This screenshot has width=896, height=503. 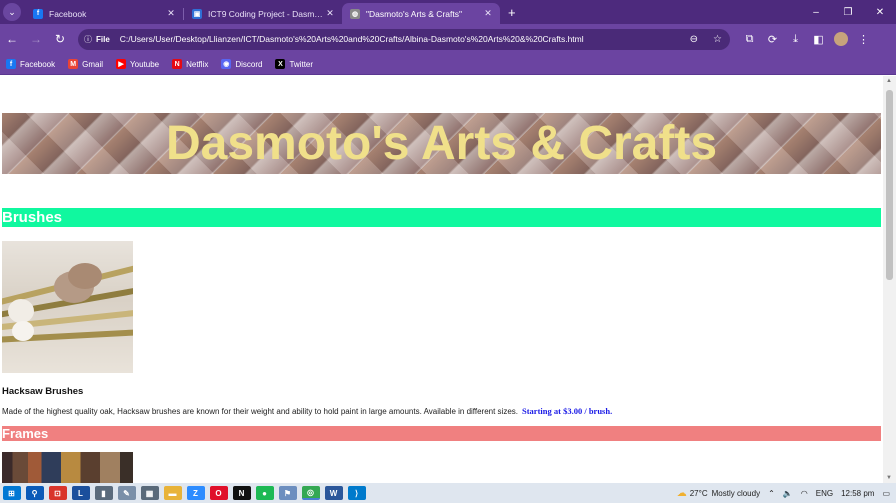 I want to click on zoom-icon: ⊖, so click(x=694, y=39).